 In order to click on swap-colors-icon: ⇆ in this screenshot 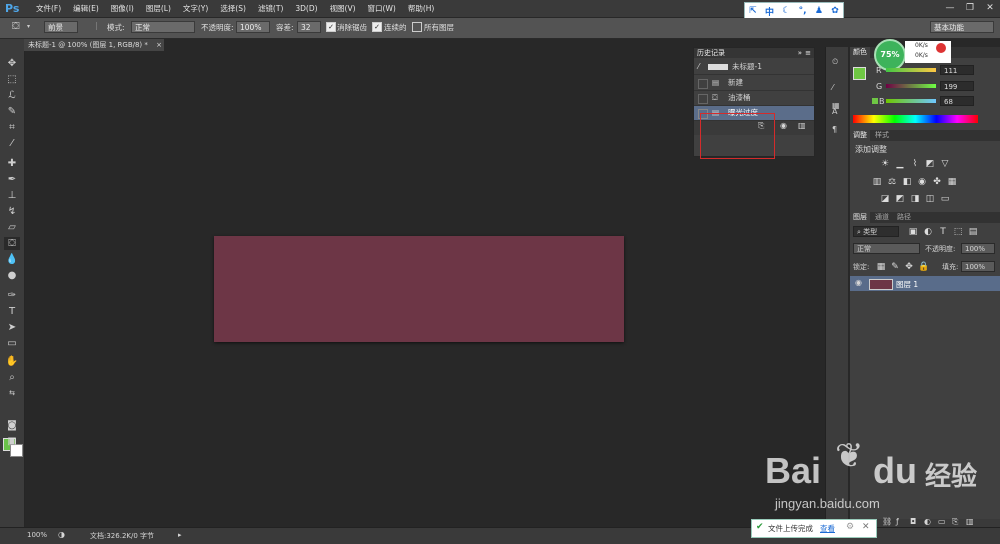, I will do `click(12, 393)`.